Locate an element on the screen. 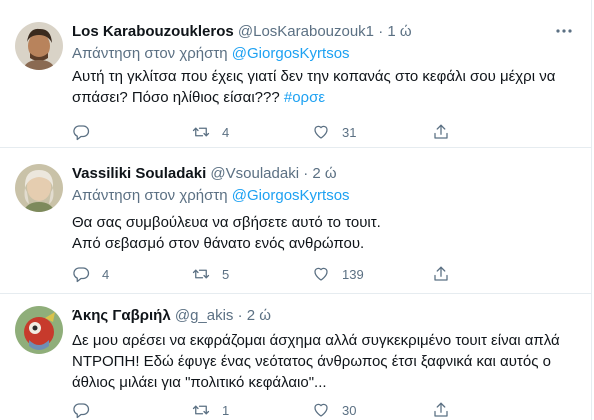  hashtag-link: #ορσε is located at coordinates (304, 97).